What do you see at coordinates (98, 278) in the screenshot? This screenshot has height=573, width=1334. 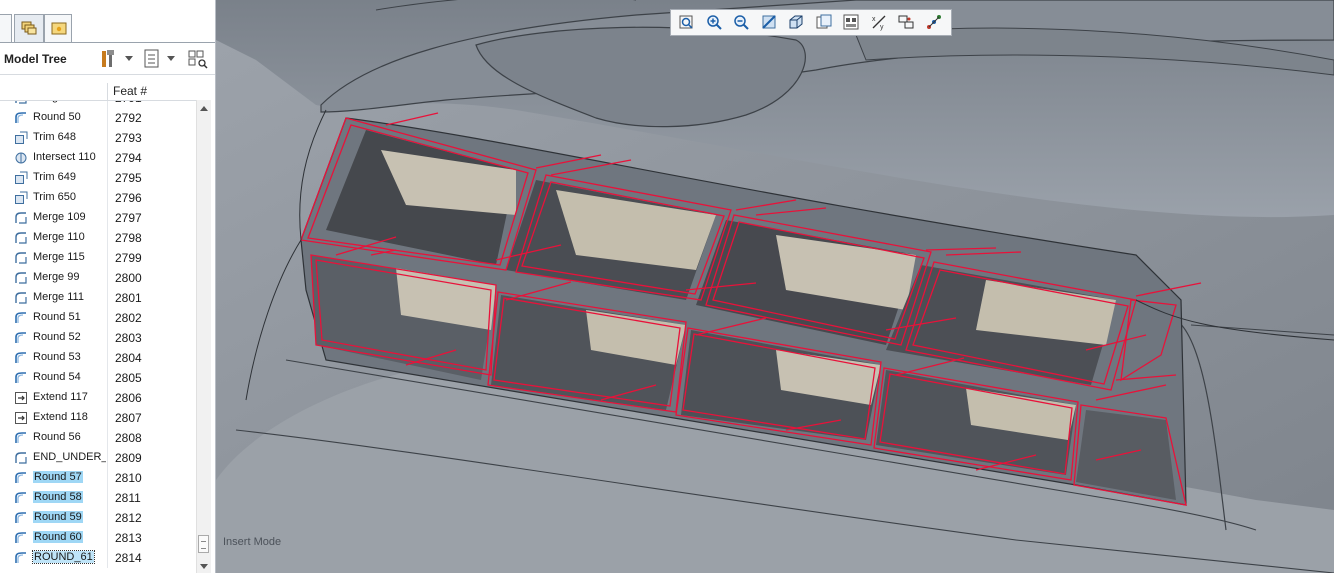 I see `tree-row: Merge 99 2800` at bounding box center [98, 278].